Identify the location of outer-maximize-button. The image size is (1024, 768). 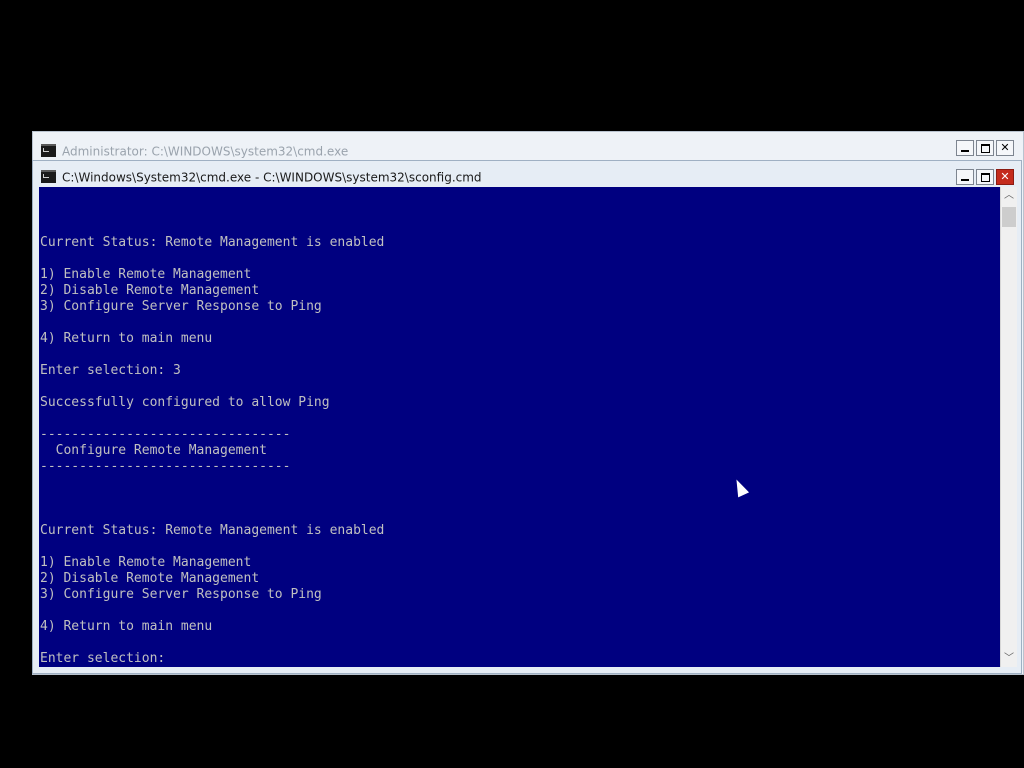
(985, 148).